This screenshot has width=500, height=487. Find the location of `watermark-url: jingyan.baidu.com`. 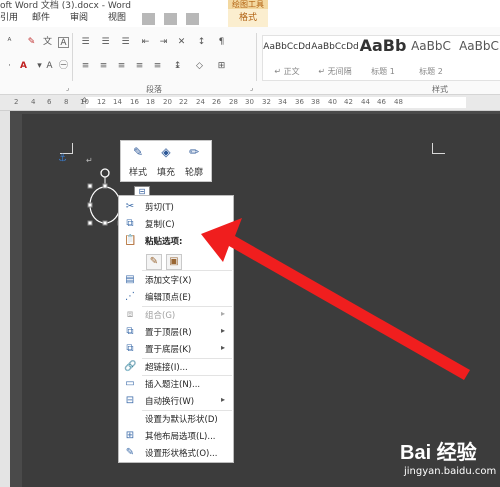

watermark-url: jingyan.baidu.com is located at coordinates (450, 471).